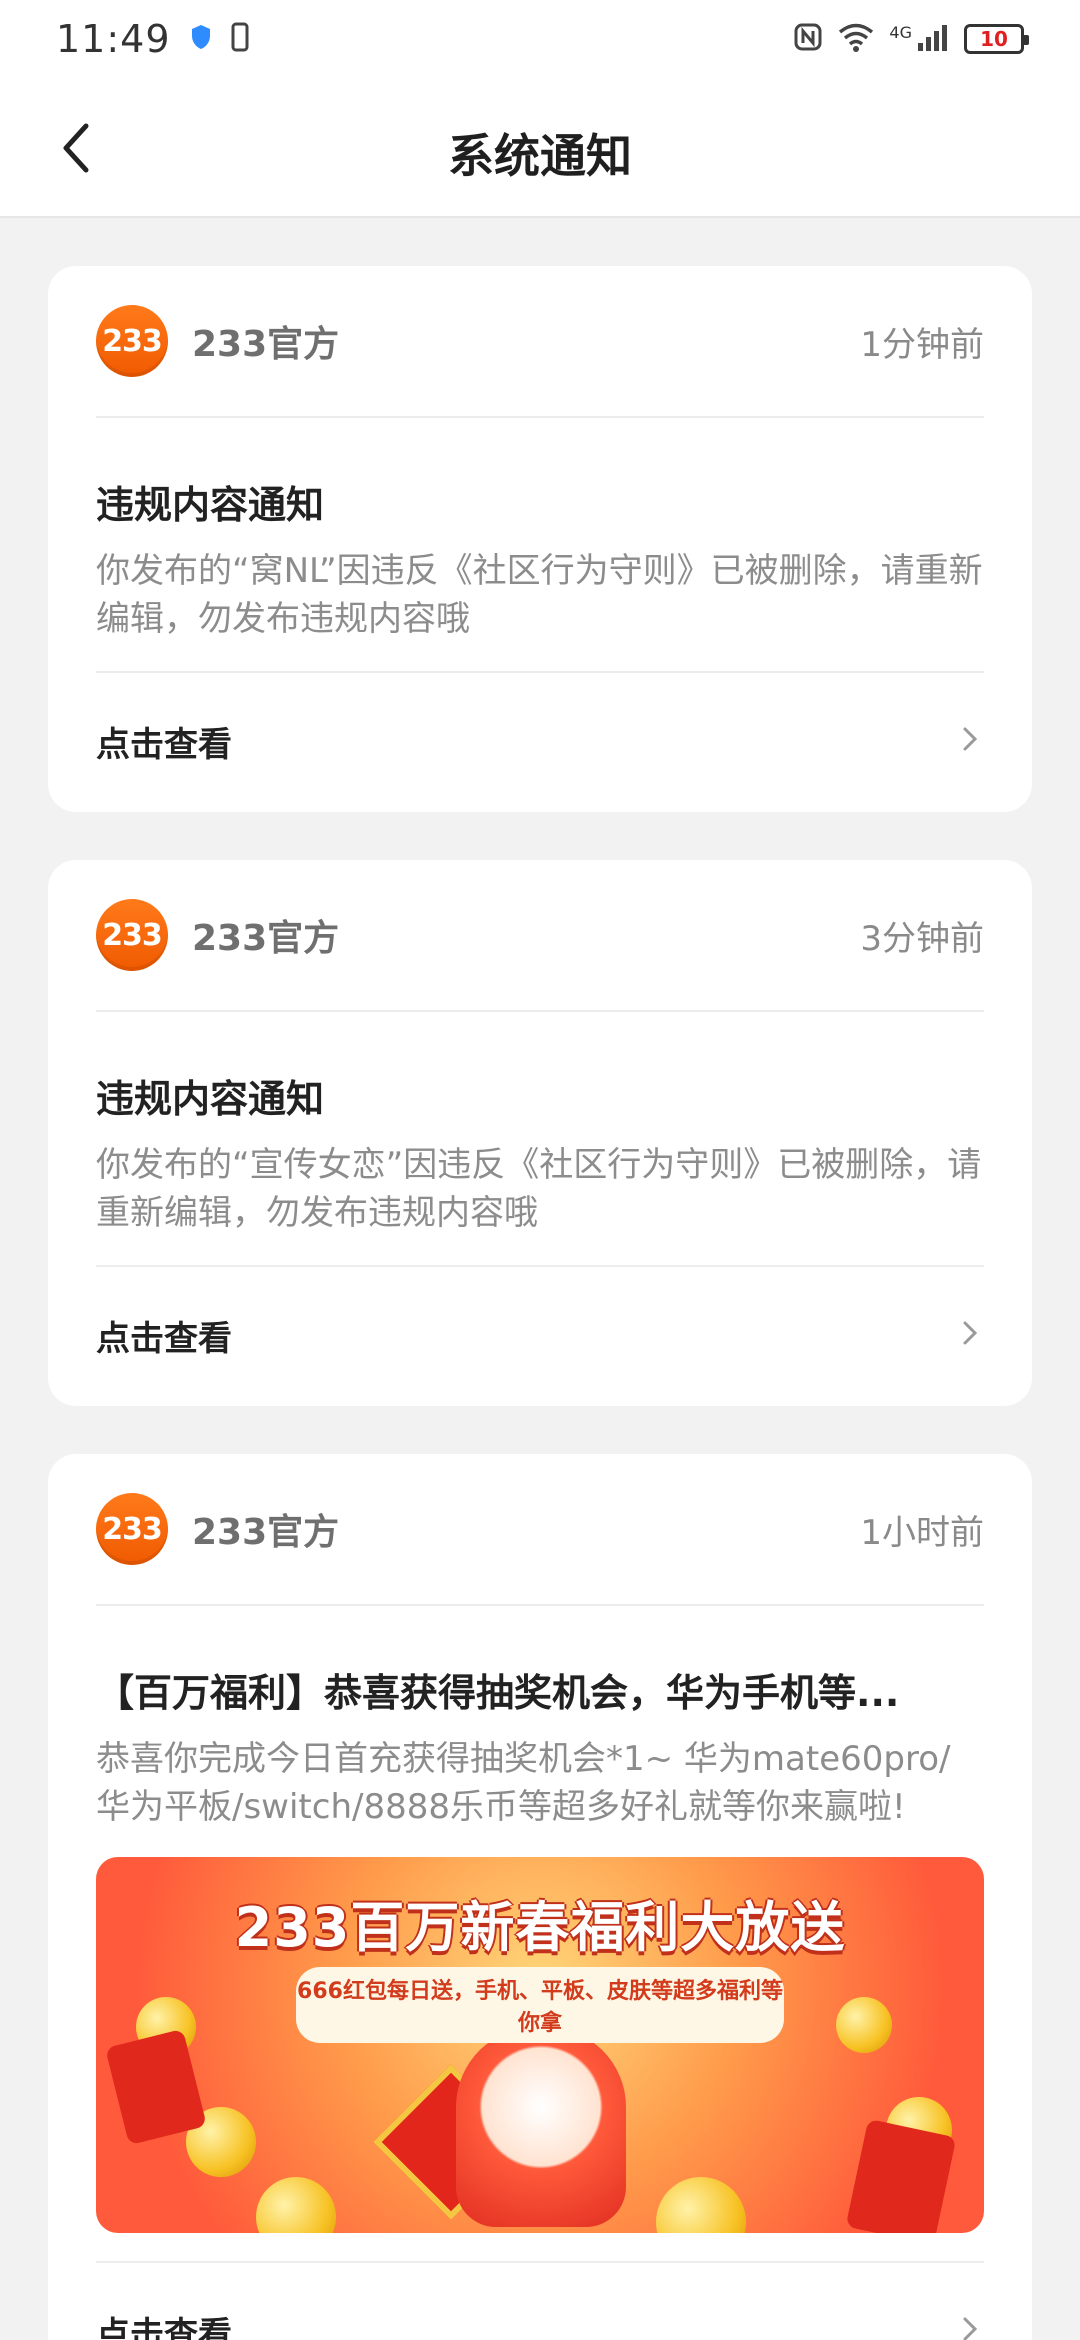 The width and height of the screenshot is (1080, 2340). Describe the element at coordinates (541, 2127) in the screenshot. I see `mascot-character` at that location.